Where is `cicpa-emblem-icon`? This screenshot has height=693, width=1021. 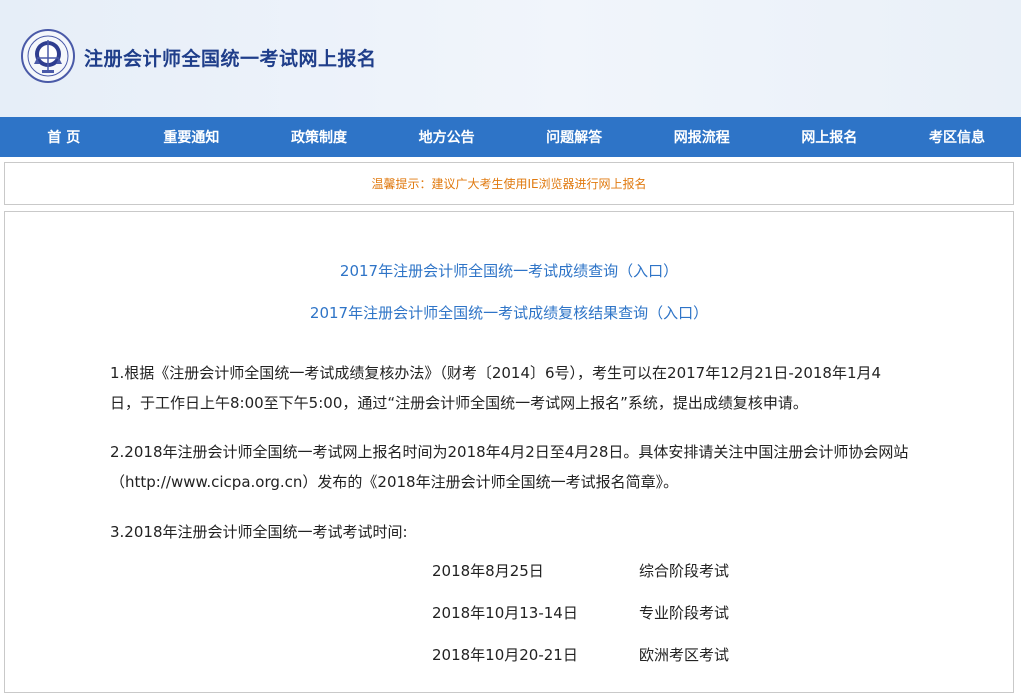
cicpa-emblem-icon is located at coordinates (48, 56).